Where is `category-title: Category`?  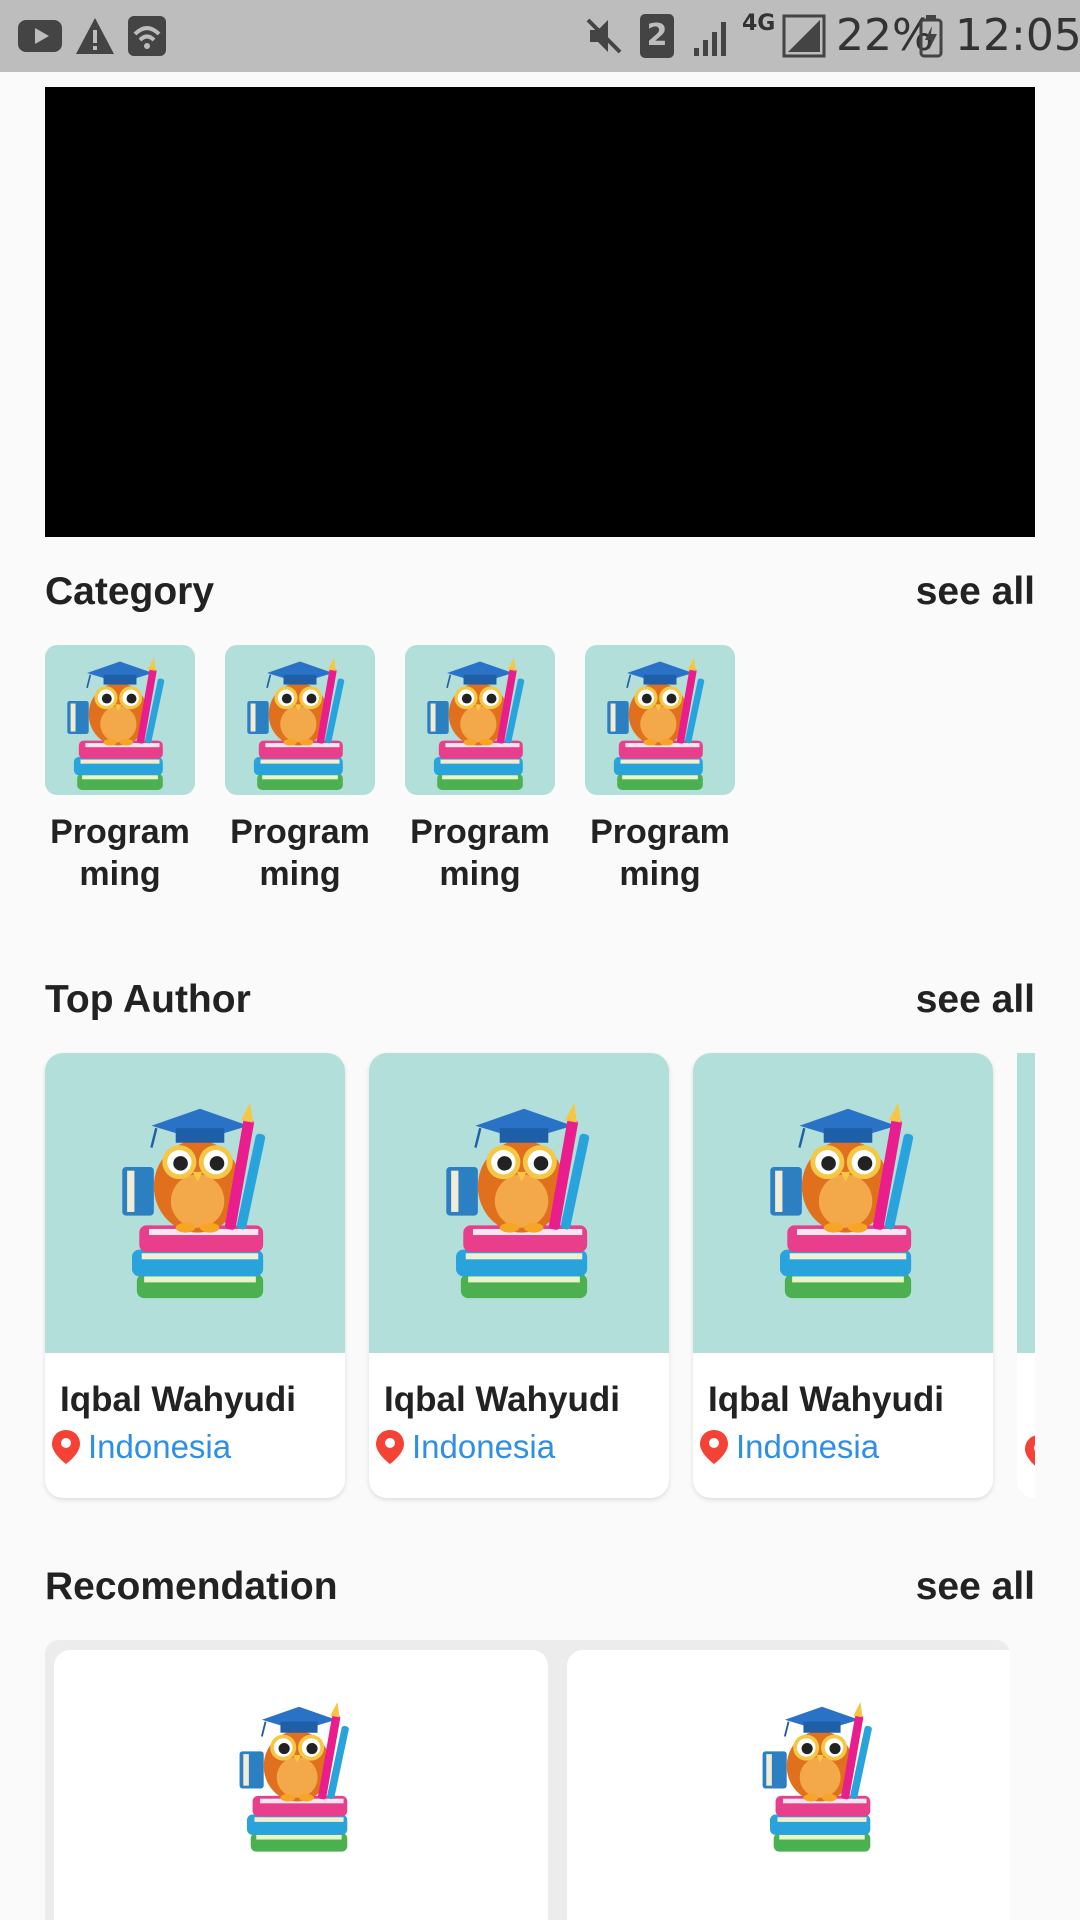
category-title: Category is located at coordinates (130, 591).